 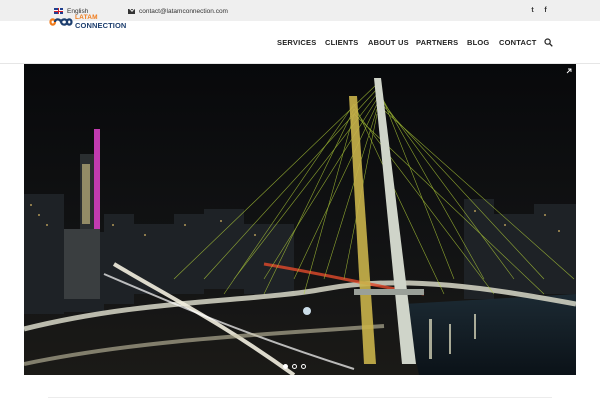 I want to click on nav-about-us: ABOUT US, so click(x=388, y=42).